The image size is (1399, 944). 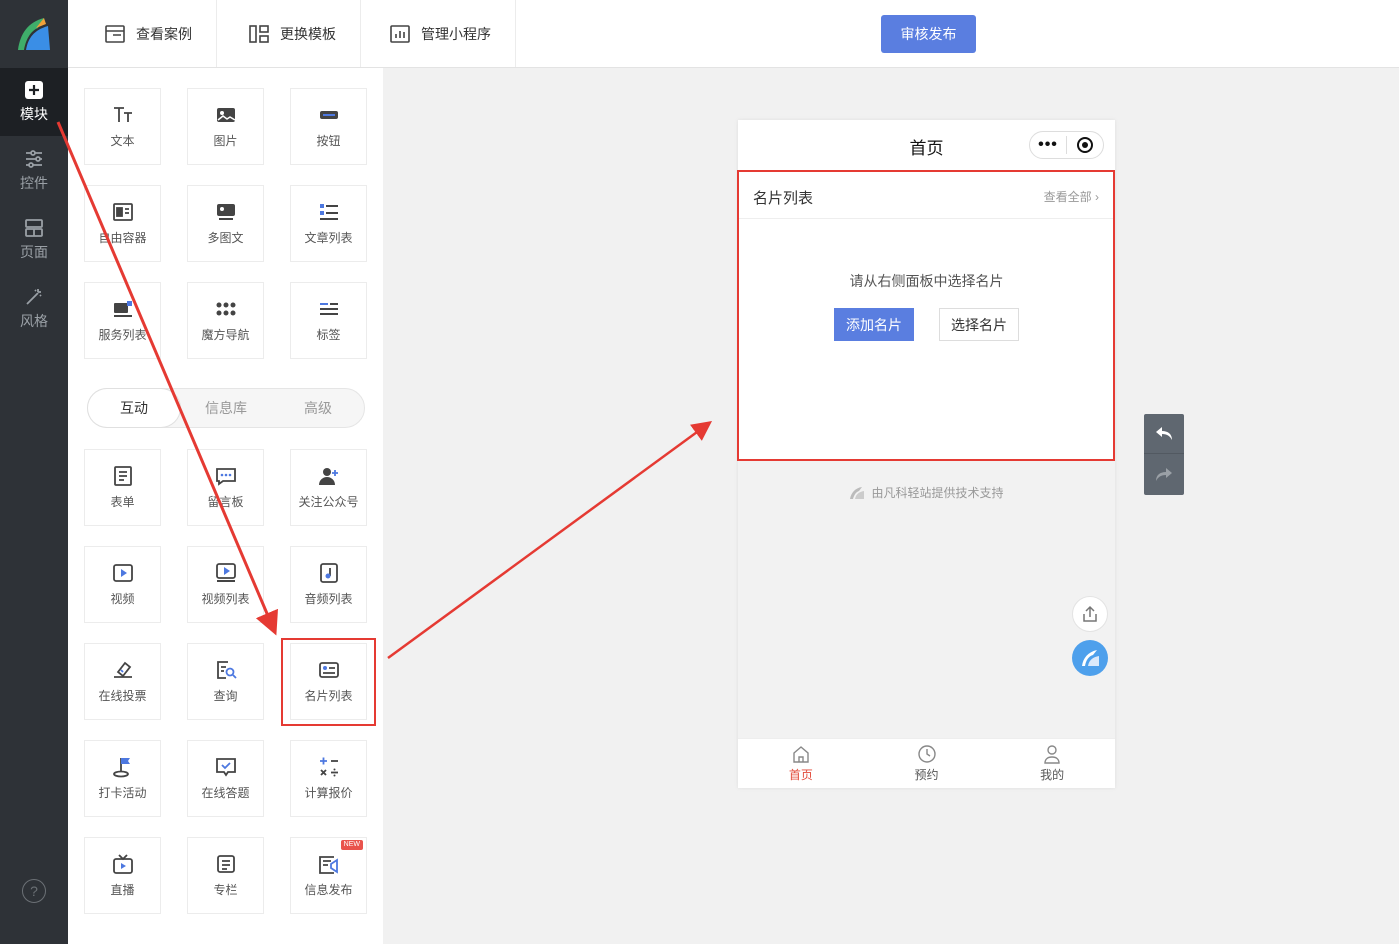 I want to click on more-dots-icon: •••, so click(x=1048, y=145).